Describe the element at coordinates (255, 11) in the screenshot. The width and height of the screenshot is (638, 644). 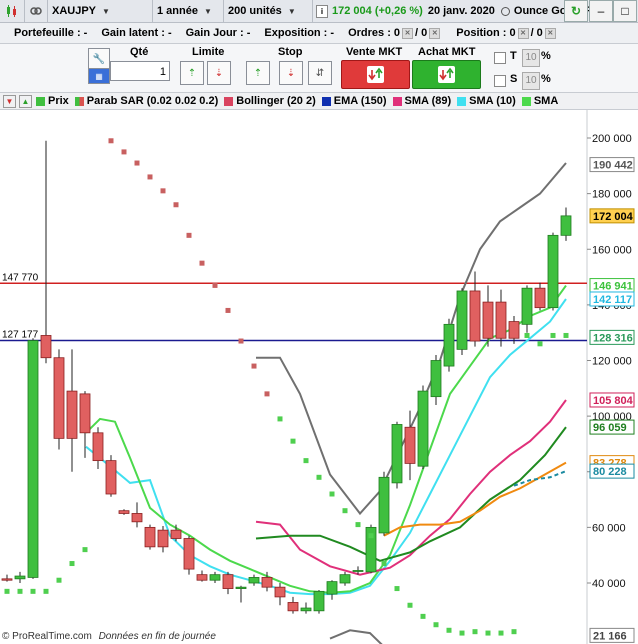
I see `units-label: 200 unités` at that location.